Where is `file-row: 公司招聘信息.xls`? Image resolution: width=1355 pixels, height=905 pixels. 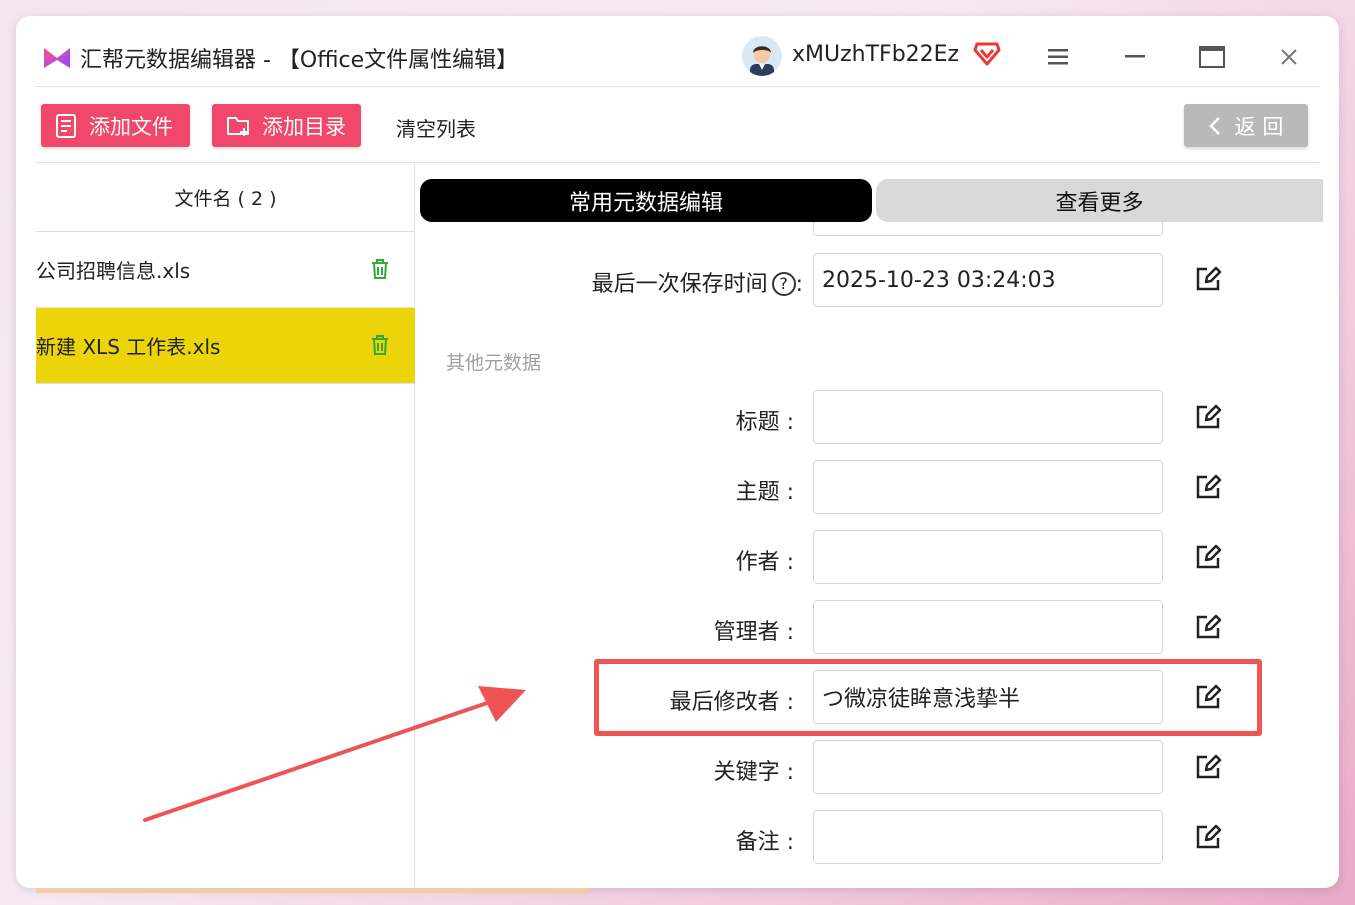
file-row: 公司招聘信息.xls is located at coordinates (225, 270).